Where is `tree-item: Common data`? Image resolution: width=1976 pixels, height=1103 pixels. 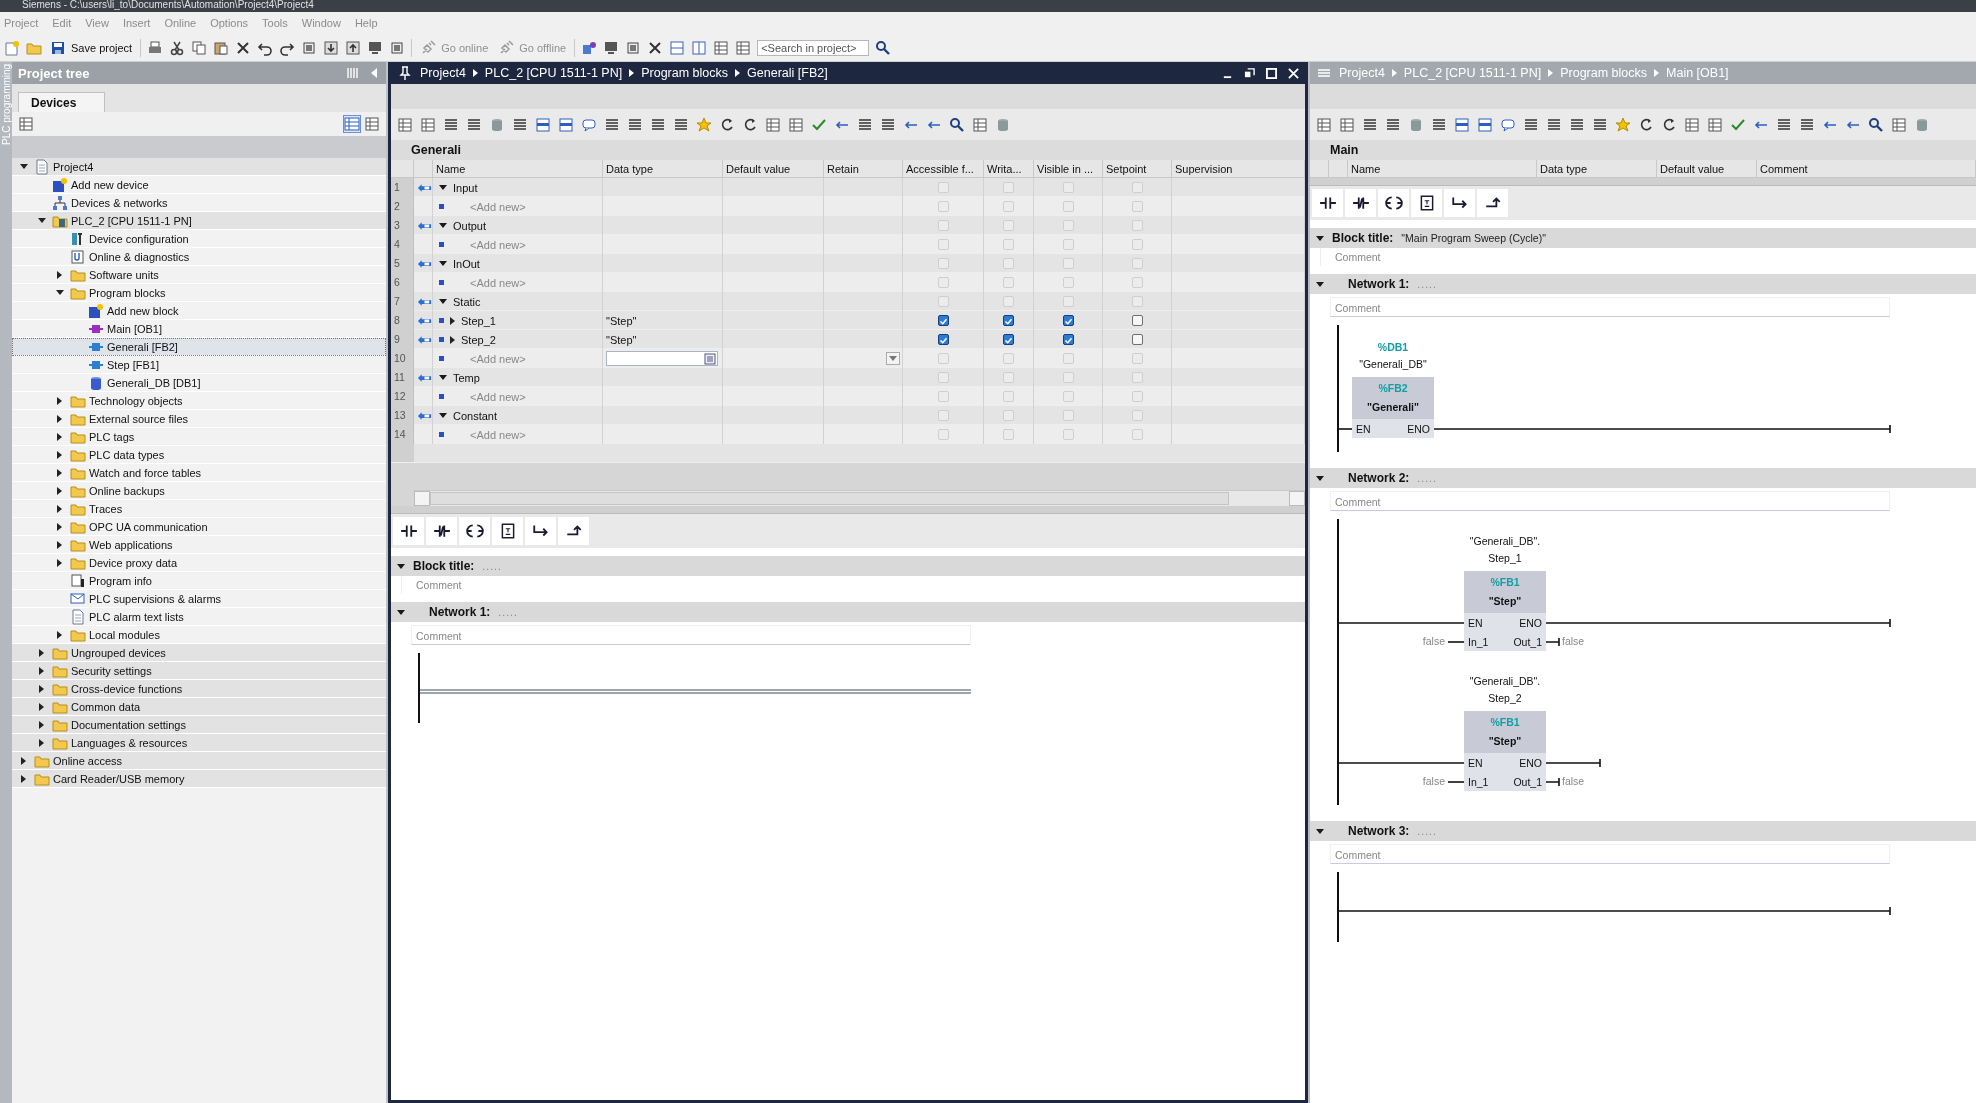
tree-item: Common data is located at coordinates (199, 707).